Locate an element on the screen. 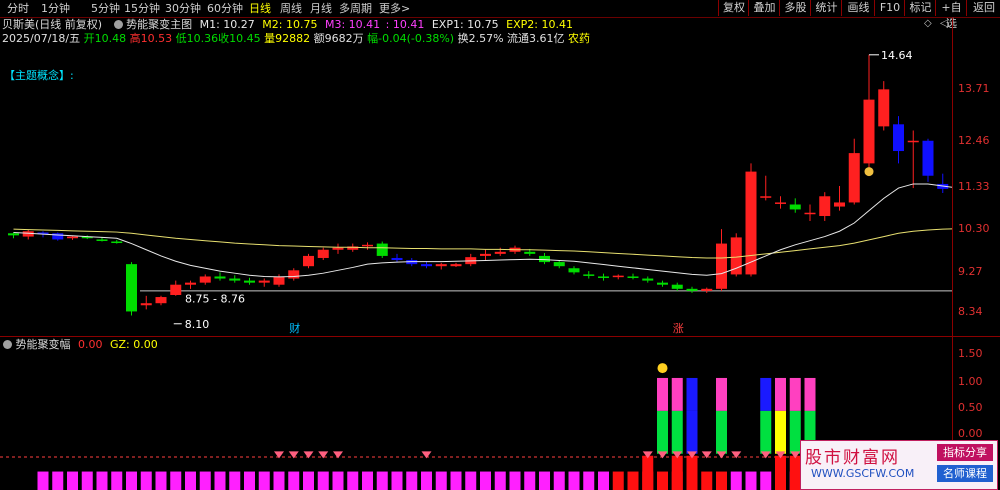 The image size is (1000, 490). toolbar-button-7: +自选 is located at coordinates (951, 15).